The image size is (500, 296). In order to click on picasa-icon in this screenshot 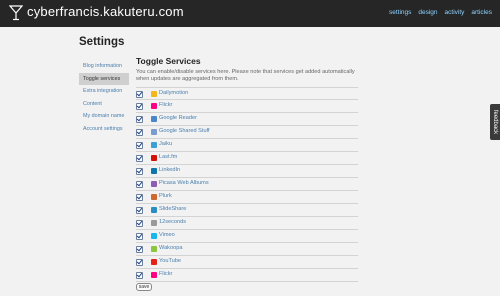, I will do `click(154, 184)`.